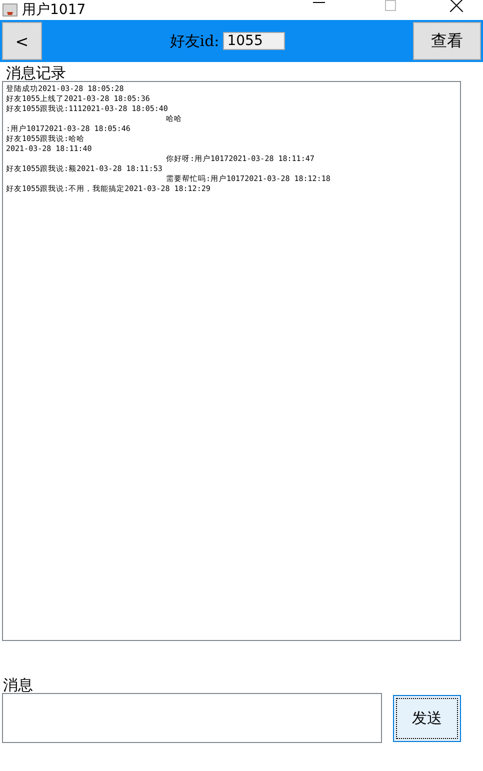 The image size is (483, 771). I want to click on friend-id-label: 好友id:, so click(195, 41).